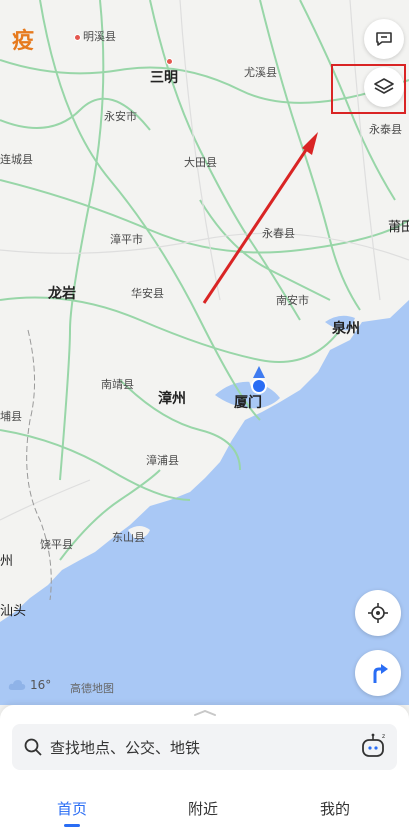  Describe the element at coordinates (335, 808) in the screenshot. I see `tab-mine: 我的` at that location.